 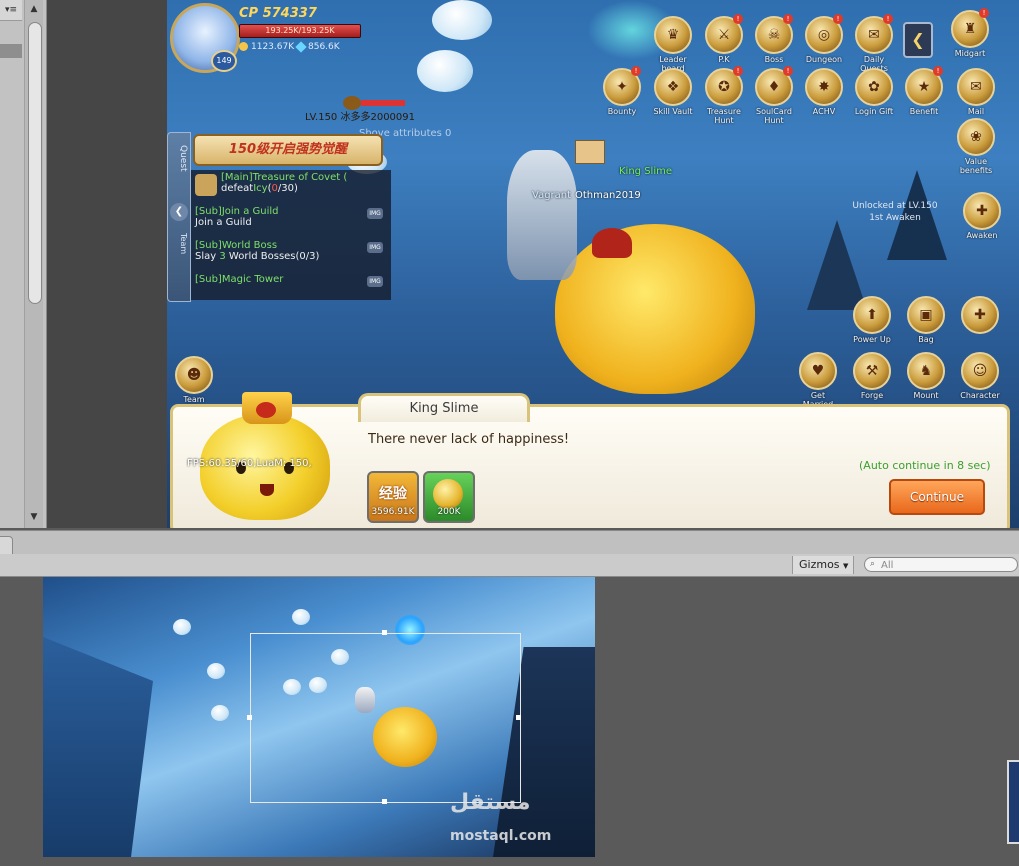 I want to click on team-icon: ☻, so click(x=194, y=375).